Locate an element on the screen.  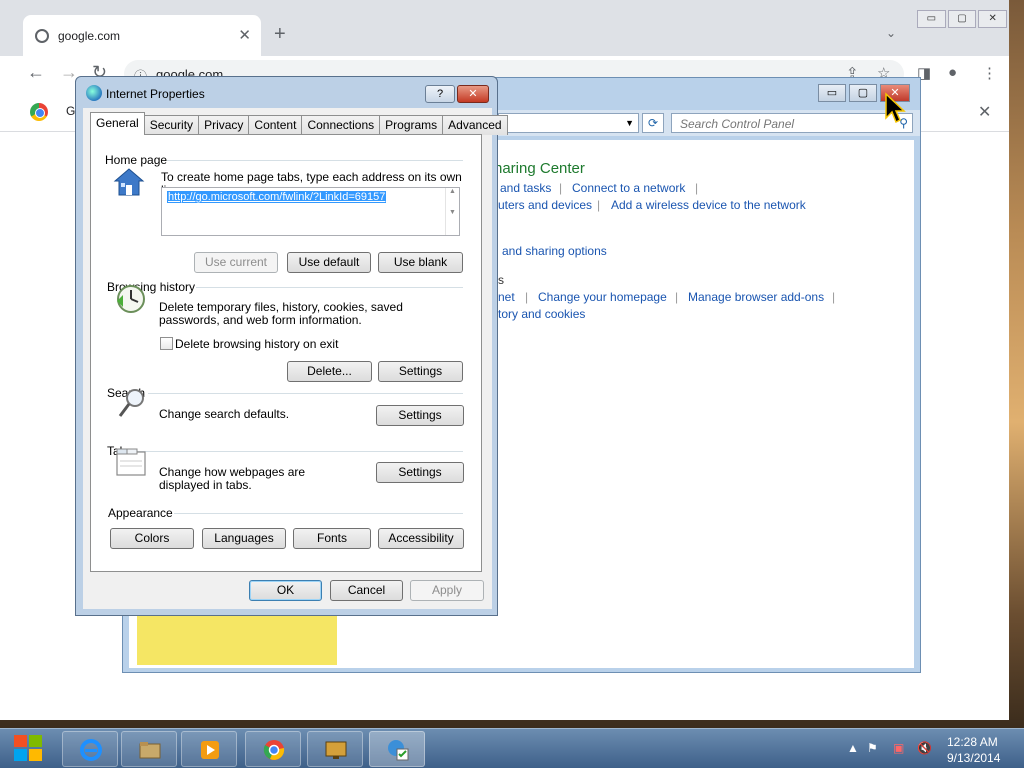
profile-icon: ● is located at coordinates (952, 72).